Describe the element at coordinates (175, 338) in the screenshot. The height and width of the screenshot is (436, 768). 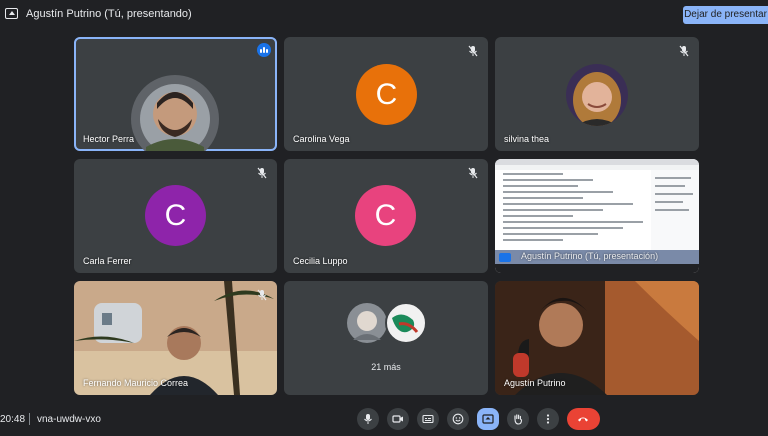
I see `participant-tile-fernando: Fernando Mauricio Correa` at that location.